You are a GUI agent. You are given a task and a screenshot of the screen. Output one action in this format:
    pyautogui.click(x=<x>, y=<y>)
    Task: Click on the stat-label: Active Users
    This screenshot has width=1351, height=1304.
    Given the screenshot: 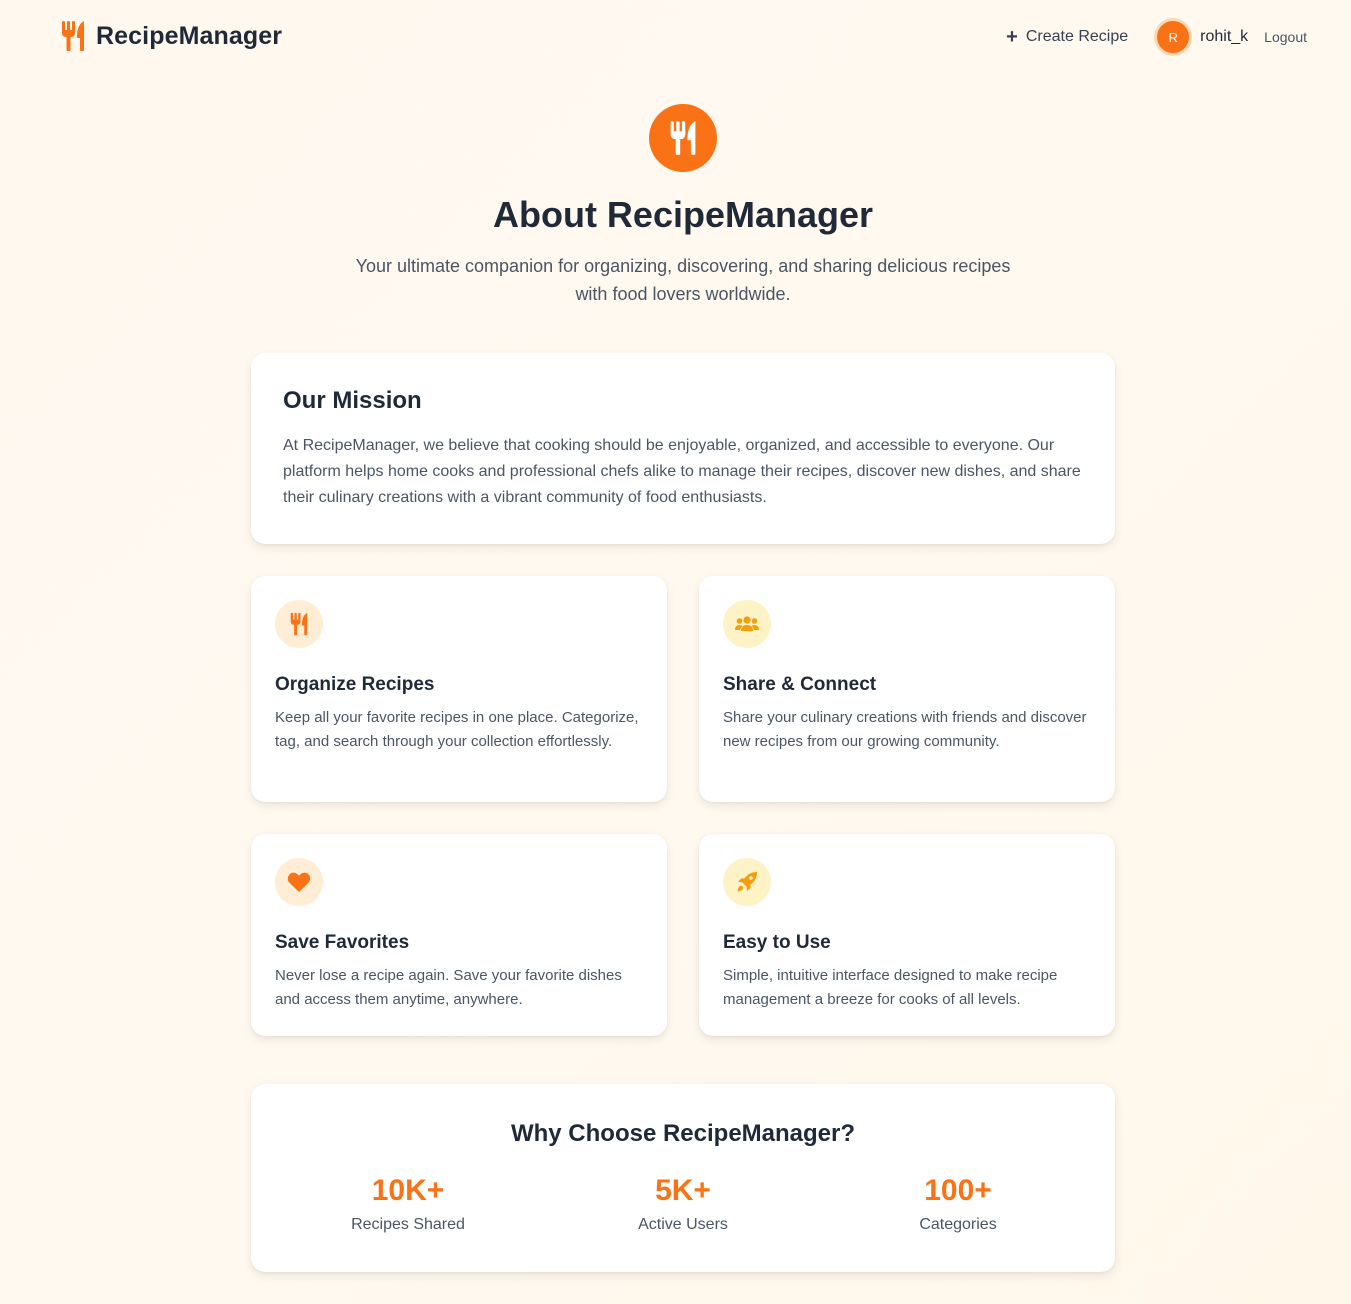 What is the action you would take?
    pyautogui.click(x=683, y=1224)
    